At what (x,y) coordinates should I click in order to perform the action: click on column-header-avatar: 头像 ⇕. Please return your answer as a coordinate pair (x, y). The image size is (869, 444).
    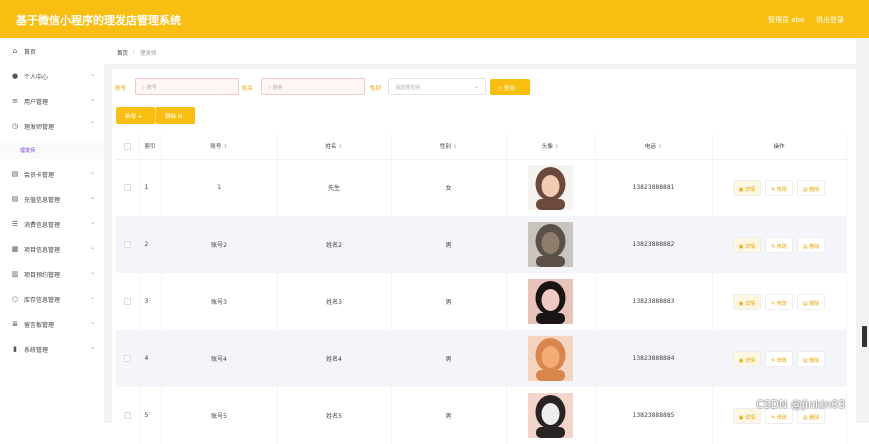
    Looking at the image, I should click on (551, 147).